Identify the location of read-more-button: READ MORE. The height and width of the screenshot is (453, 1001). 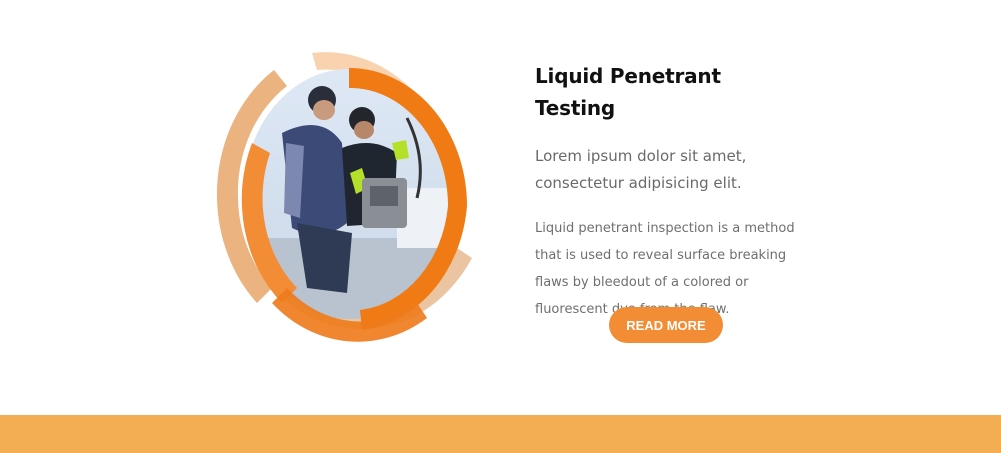
(666, 325).